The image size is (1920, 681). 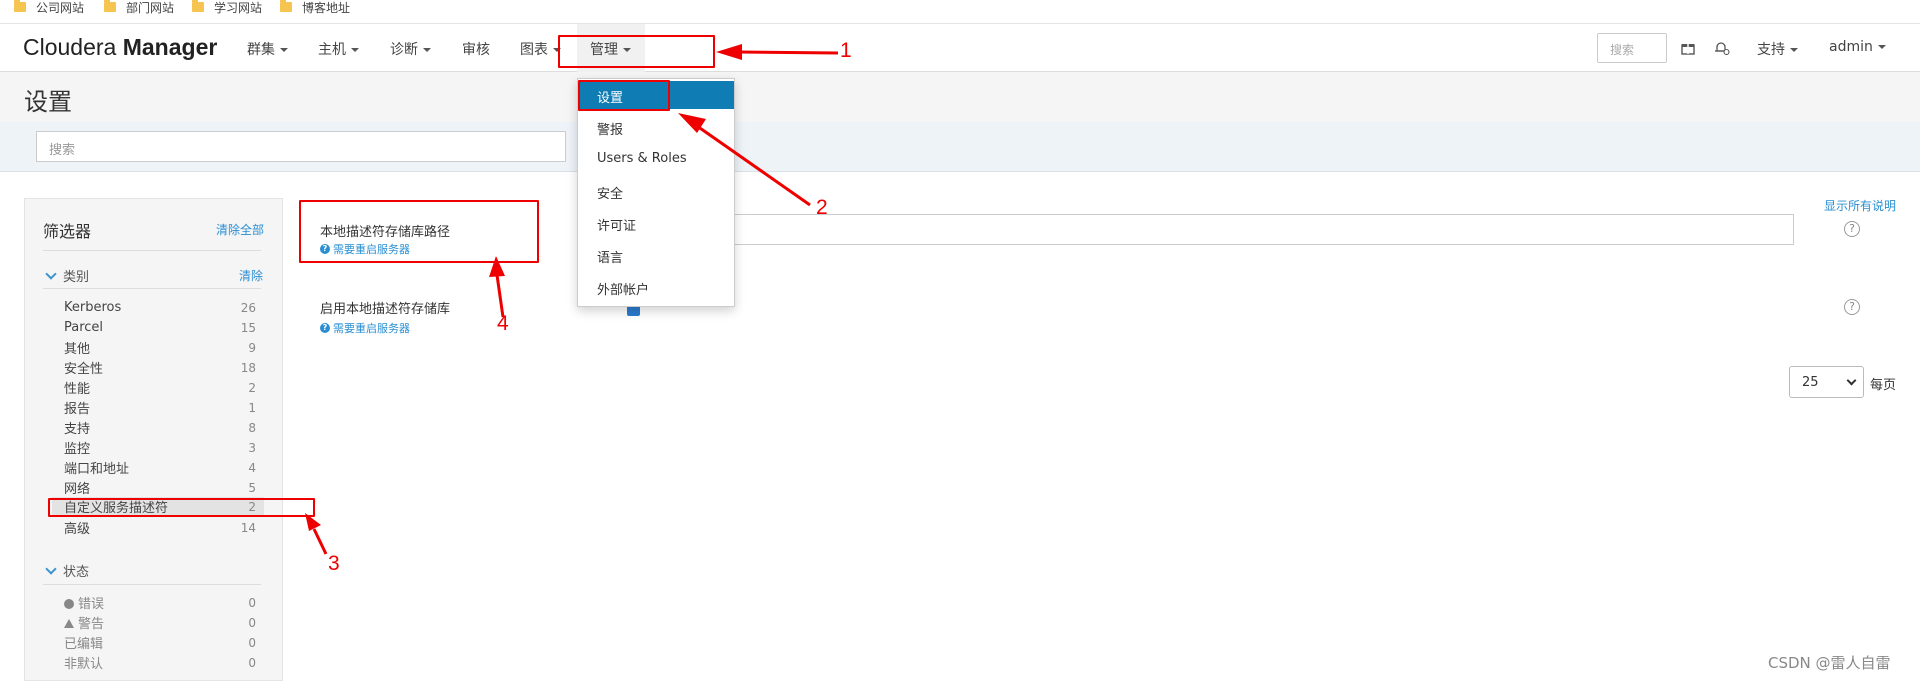 What do you see at coordinates (846, 50) in the screenshot?
I see `annotation-number-1: 1` at bounding box center [846, 50].